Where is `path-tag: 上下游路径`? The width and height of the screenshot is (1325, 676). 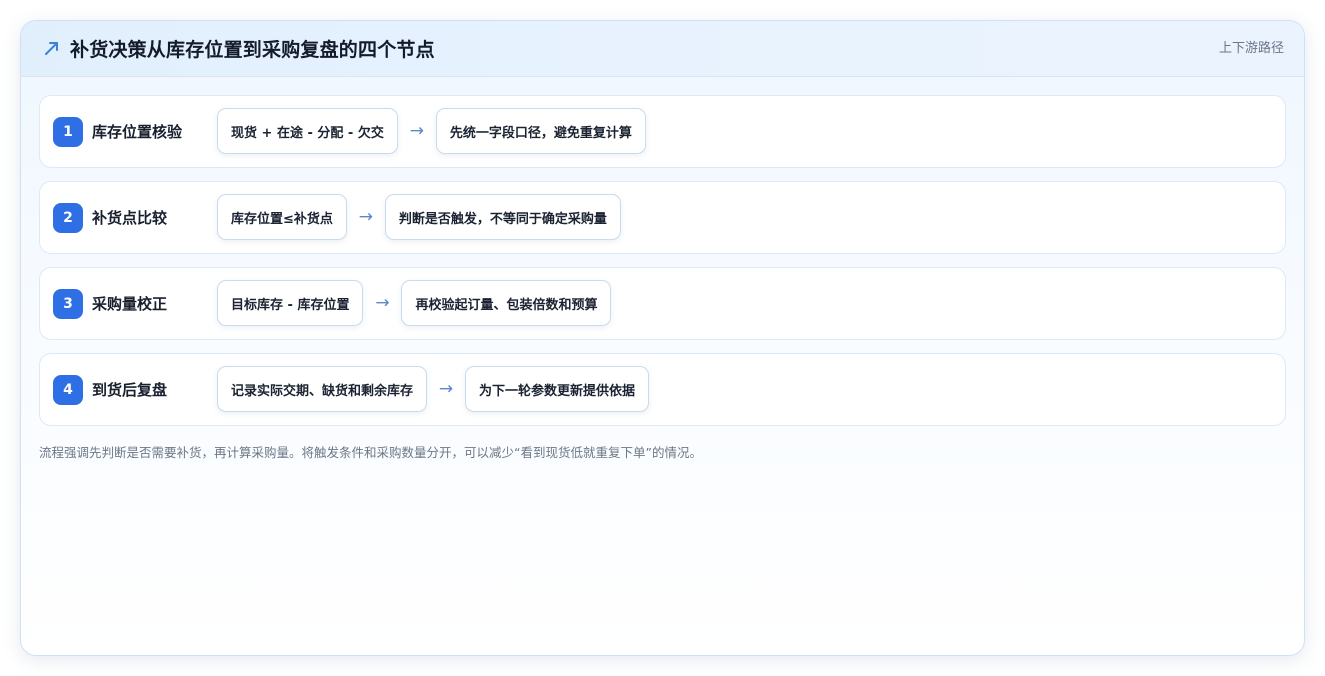 path-tag: 上下游路径 is located at coordinates (1251, 48).